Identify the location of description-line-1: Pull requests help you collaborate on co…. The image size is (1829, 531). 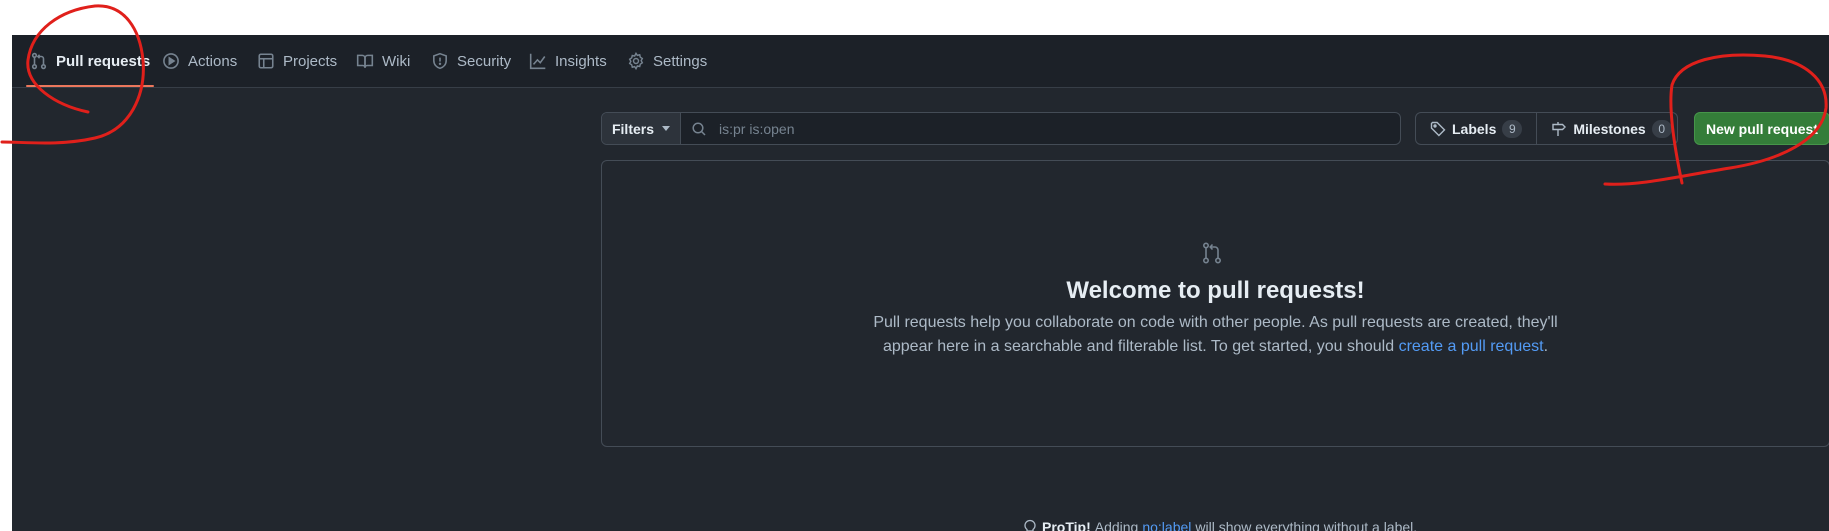
(1215, 322).